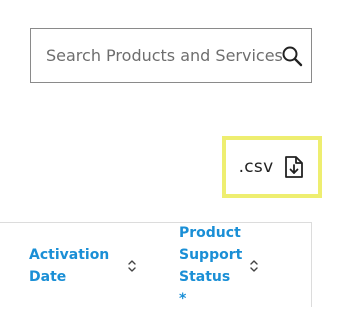 This screenshot has width=337, height=310. What do you see at coordinates (256, 167) in the screenshot?
I see `csv-label: .csv` at bounding box center [256, 167].